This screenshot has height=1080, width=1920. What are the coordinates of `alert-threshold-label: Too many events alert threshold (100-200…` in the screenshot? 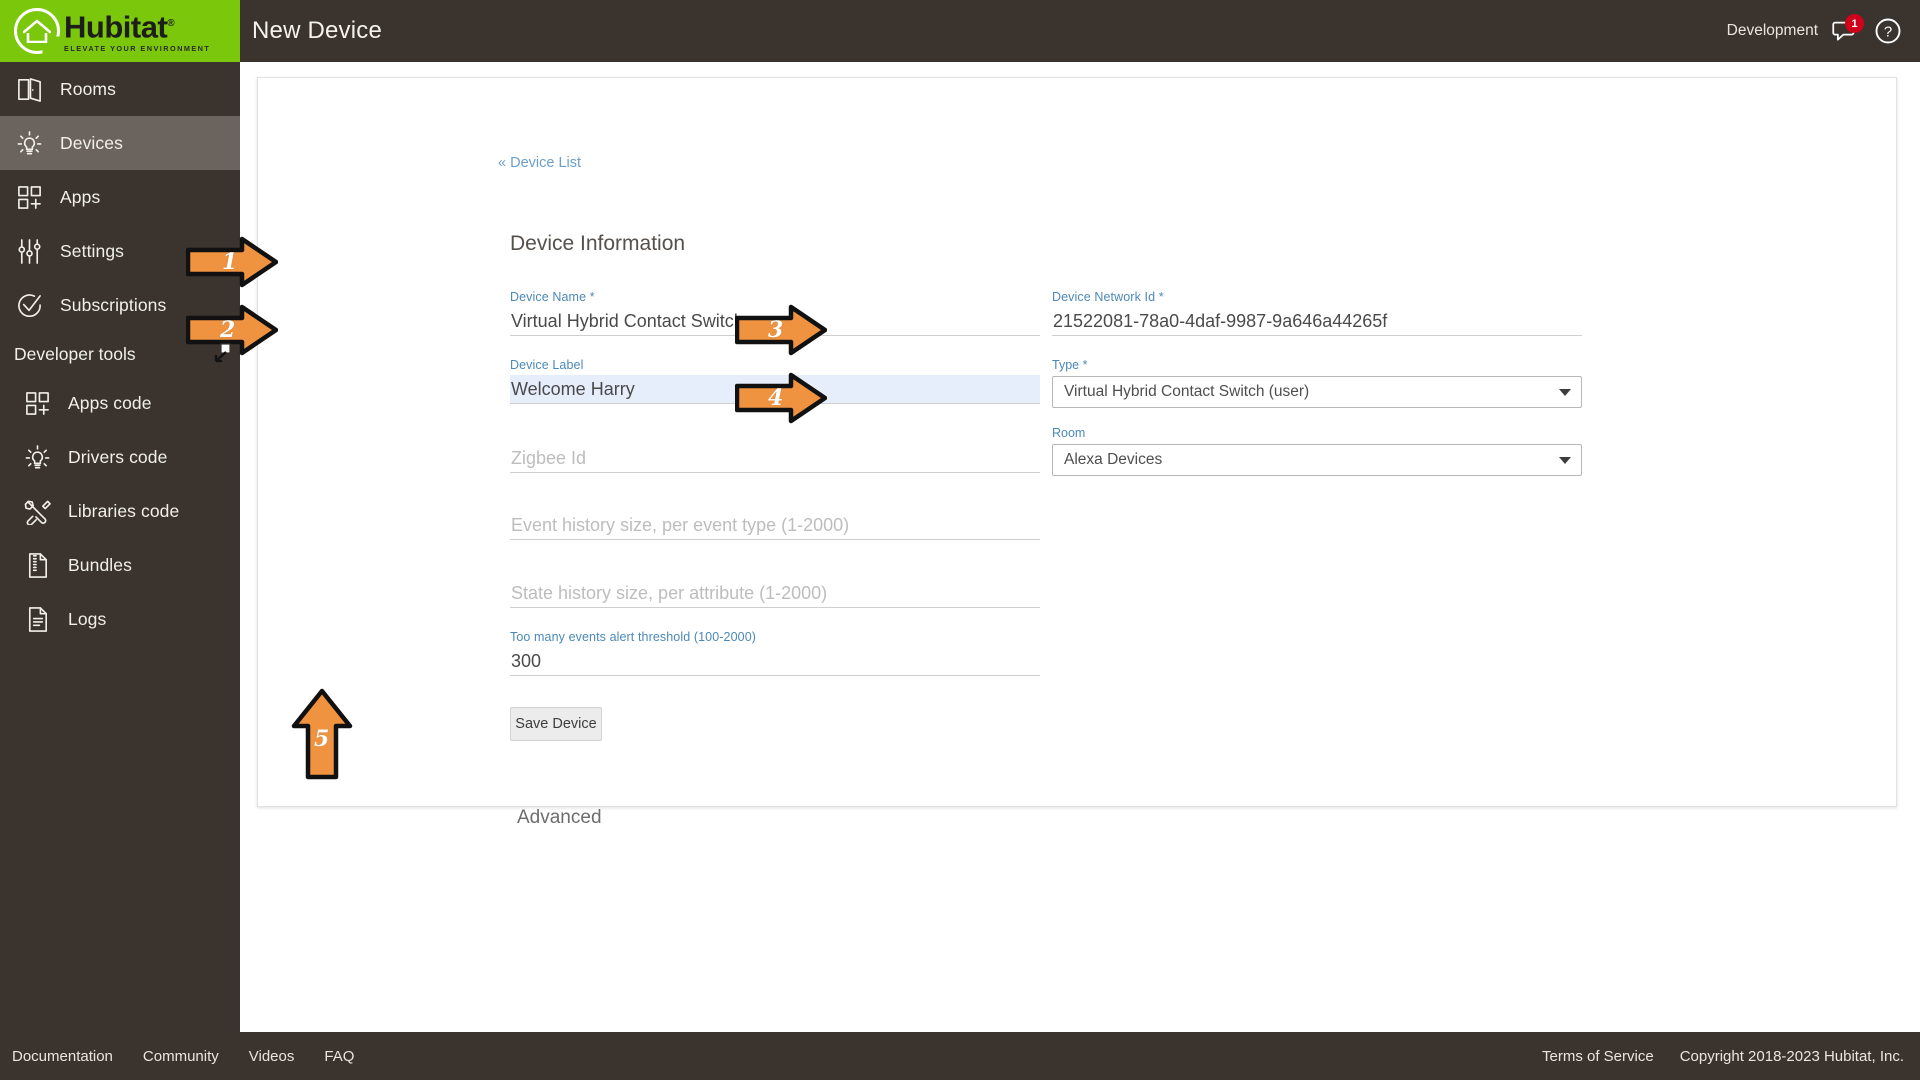 It's located at (633, 637).